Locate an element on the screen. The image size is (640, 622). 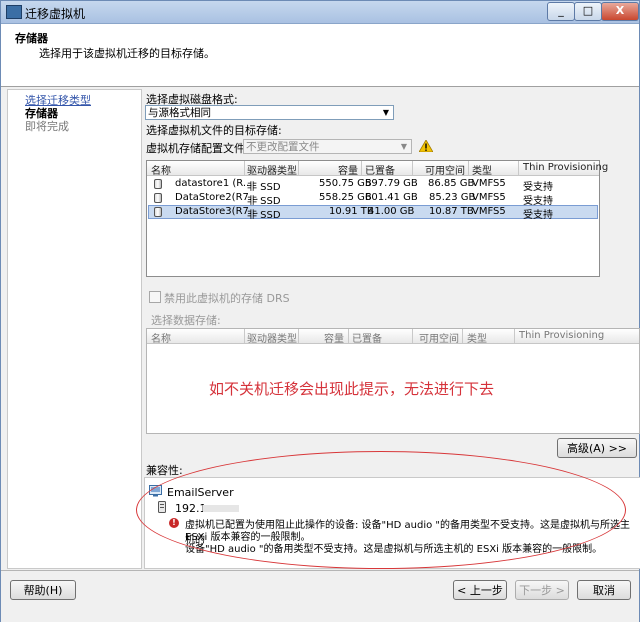
warning-icon is located at coordinates (426, 146).